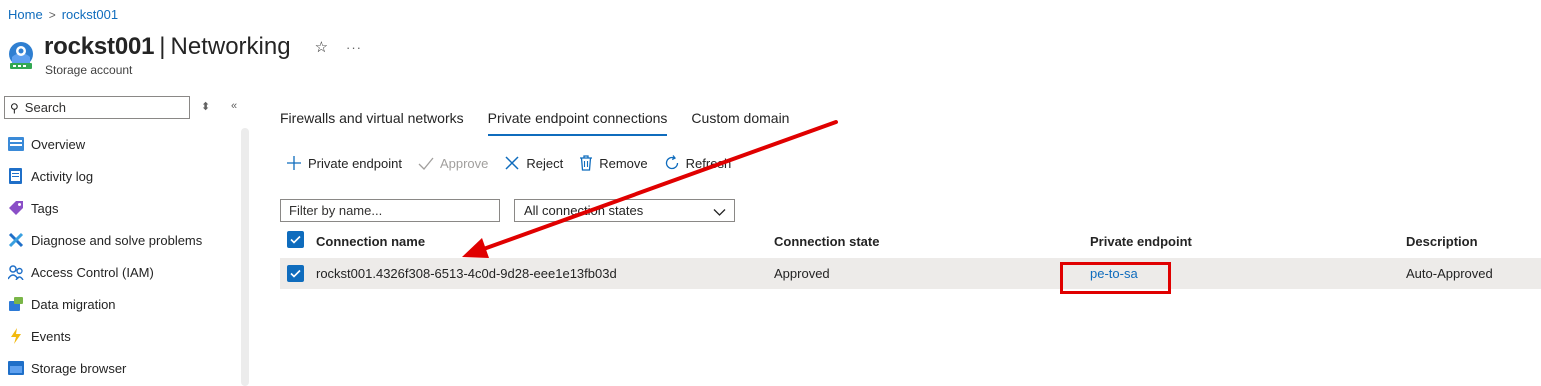 The height and width of the screenshot is (386, 1541). What do you see at coordinates (719, 212) in the screenshot?
I see `chevron-down-icon` at bounding box center [719, 212].